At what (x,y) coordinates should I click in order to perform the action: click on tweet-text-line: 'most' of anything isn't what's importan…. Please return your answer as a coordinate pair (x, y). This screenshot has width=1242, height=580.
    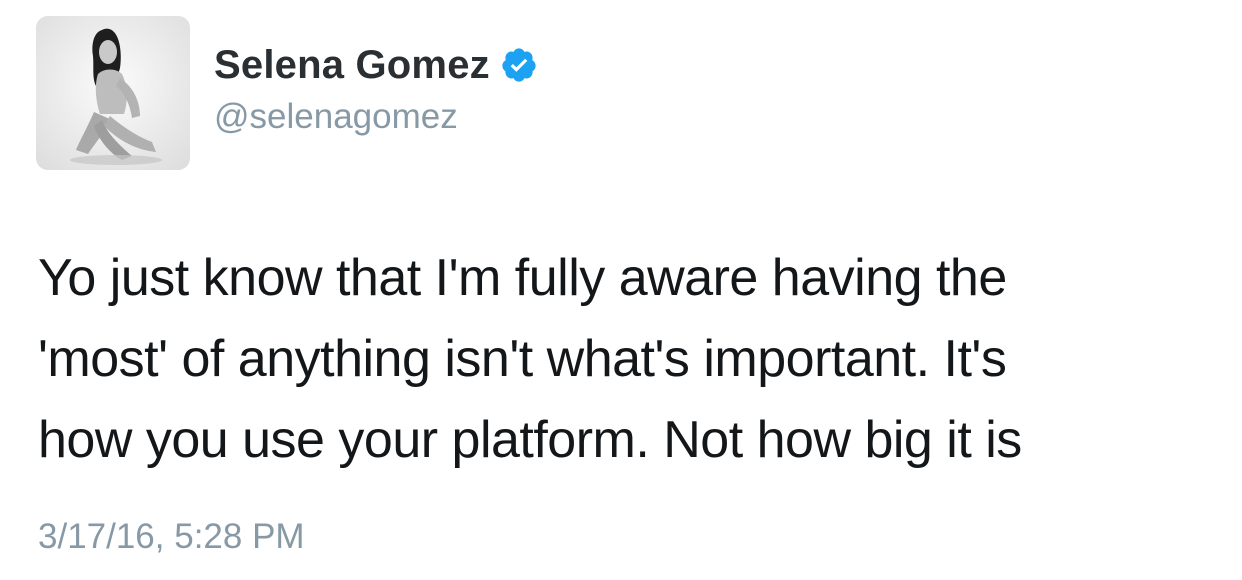
    Looking at the image, I should click on (522, 359).